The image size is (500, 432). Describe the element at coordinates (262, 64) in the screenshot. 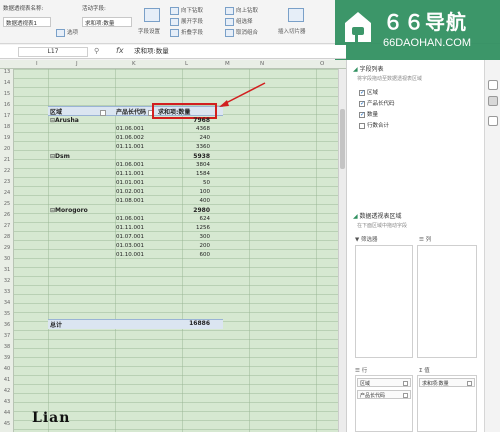

I see `col-header: N` at that location.